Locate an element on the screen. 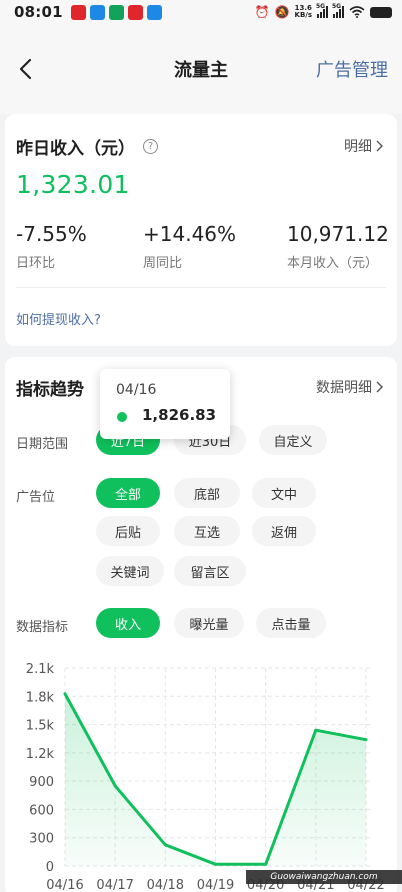 The height and width of the screenshot is (892, 402). stat-value: +14.46% is located at coordinates (190, 234).